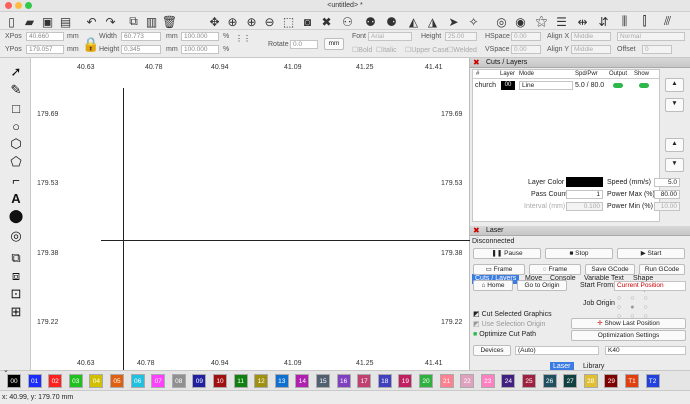 Image resolution: width=690 pixels, height=404 pixels. What do you see at coordinates (16, 162) in the screenshot?
I see `pentagon-icon: ⬠` at bounding box center [16, 162].